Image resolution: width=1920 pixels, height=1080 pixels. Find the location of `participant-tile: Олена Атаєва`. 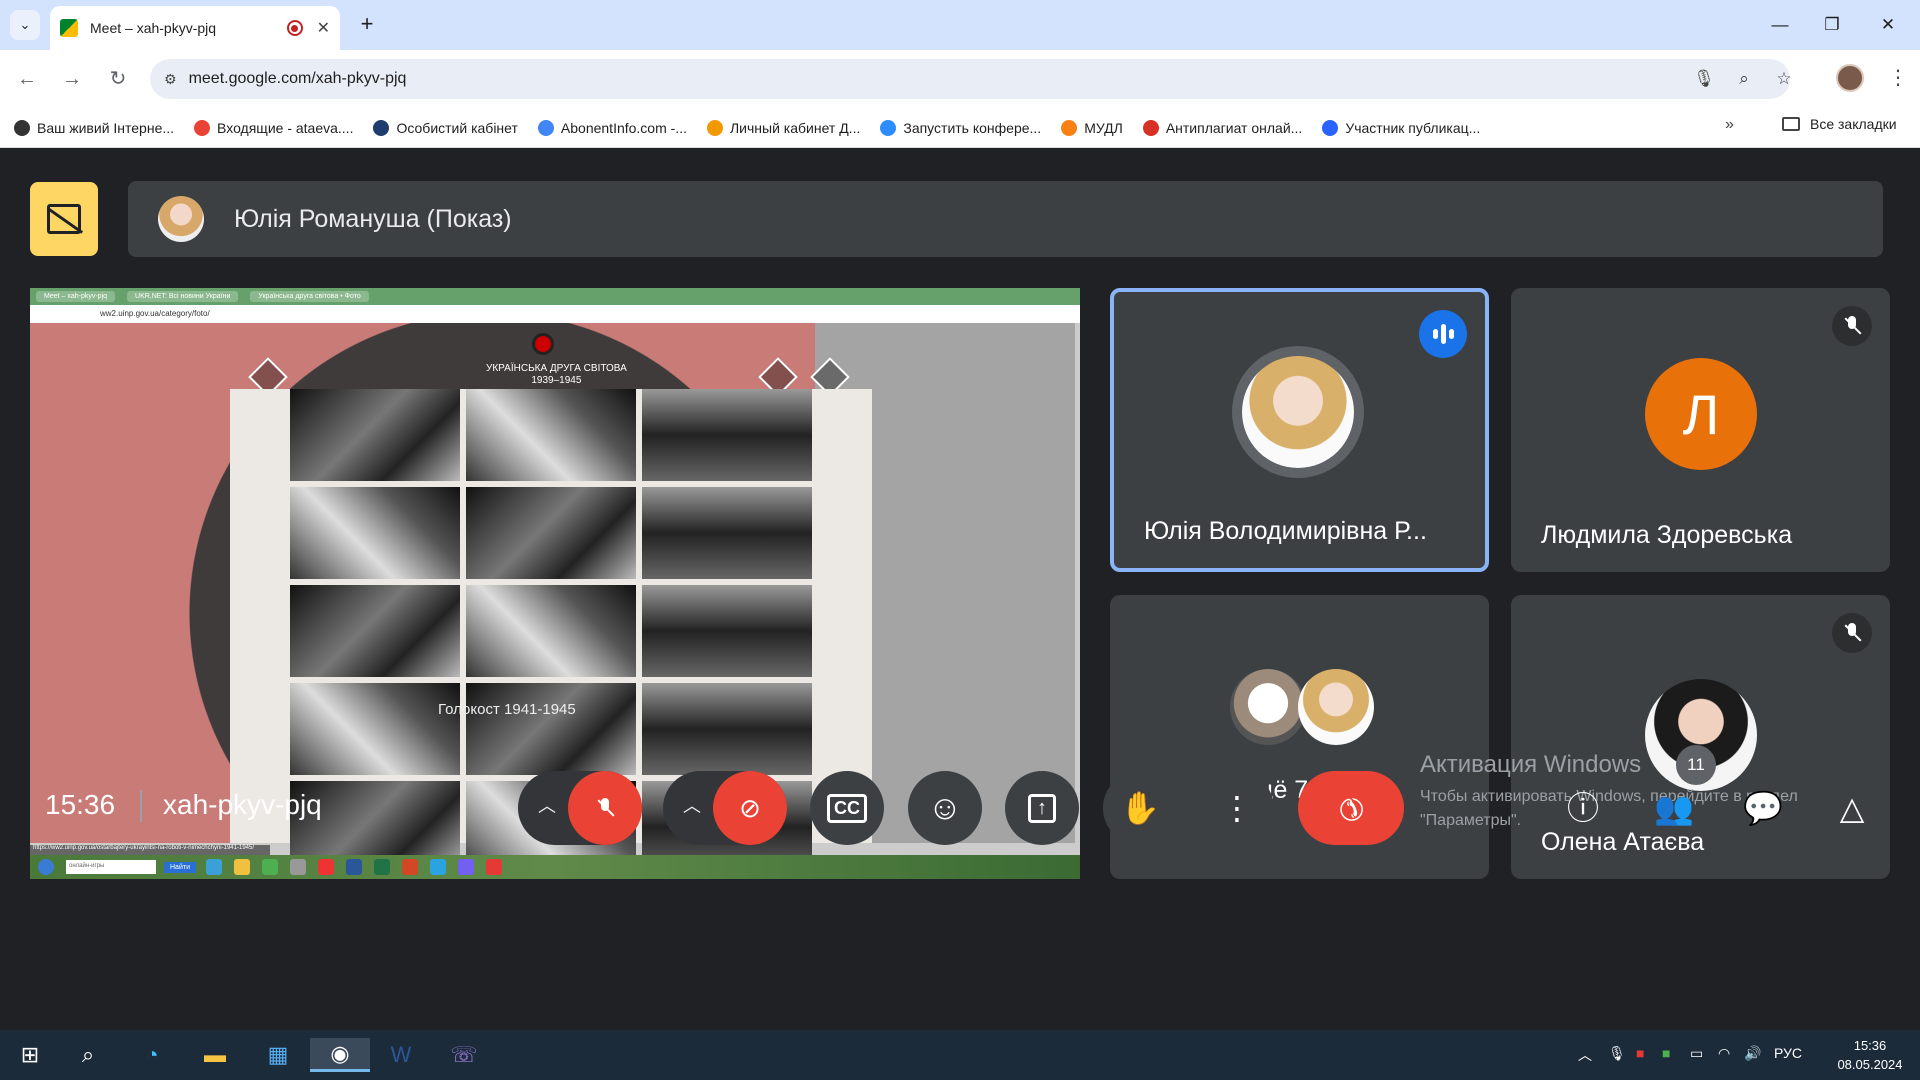

participant-tile: Олена Атаєва is located at coordinates (1700, 737).